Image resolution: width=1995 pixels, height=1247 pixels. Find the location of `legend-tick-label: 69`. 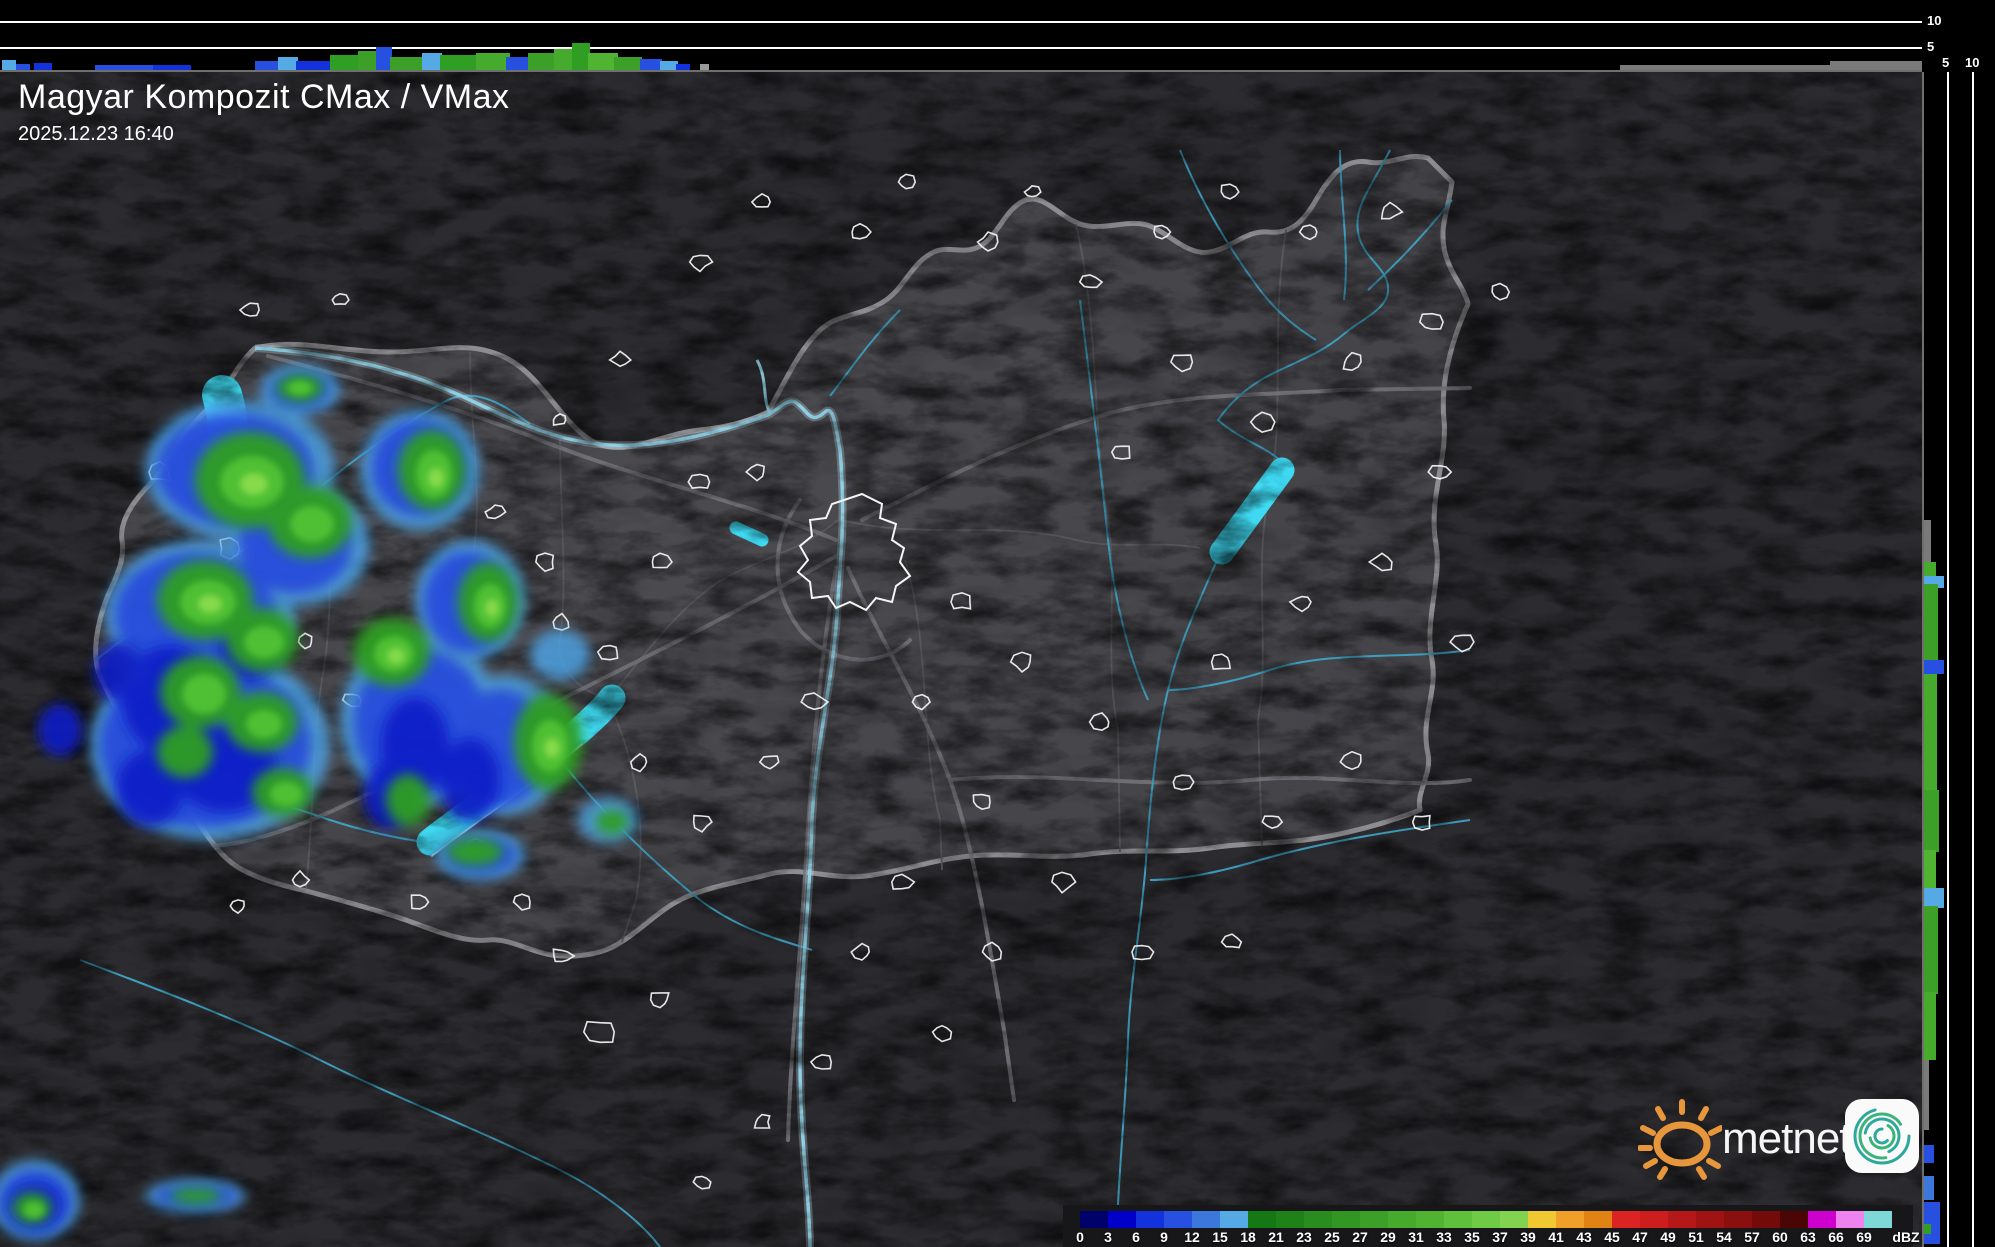

legend-tick-label: 69 is located at coordinates (1864, 1237).